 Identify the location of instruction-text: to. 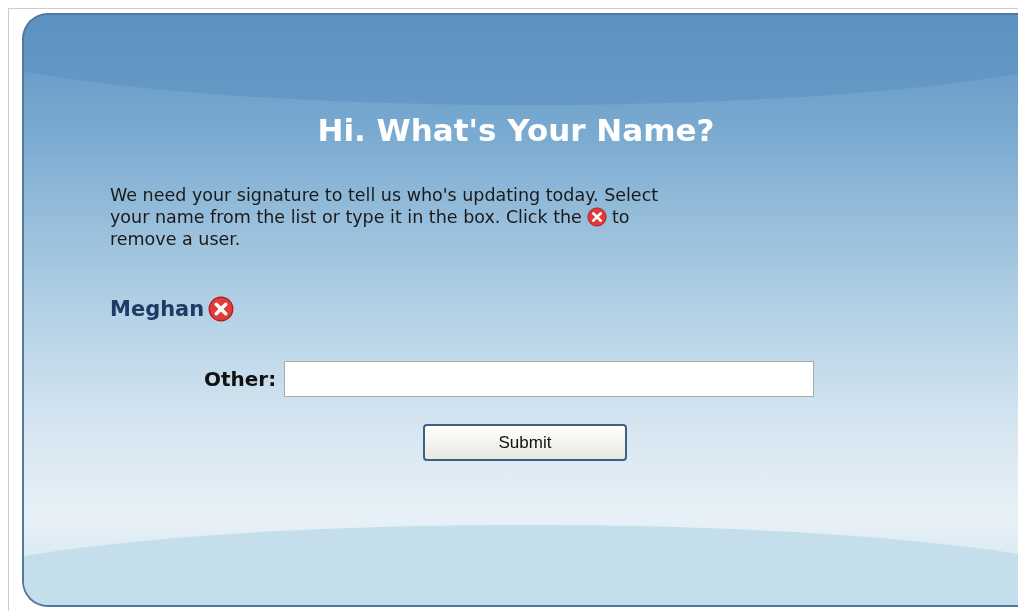
(620, 216).